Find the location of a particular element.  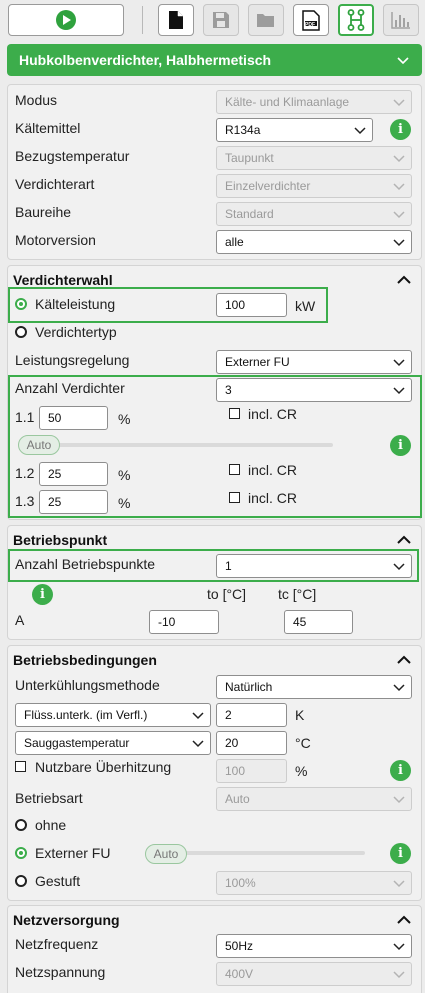

new-document-button is located at coordinates (176, 20).